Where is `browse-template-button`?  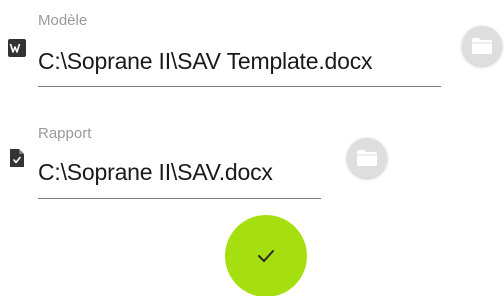 browse-template-button is located at coordinates (482, 46).